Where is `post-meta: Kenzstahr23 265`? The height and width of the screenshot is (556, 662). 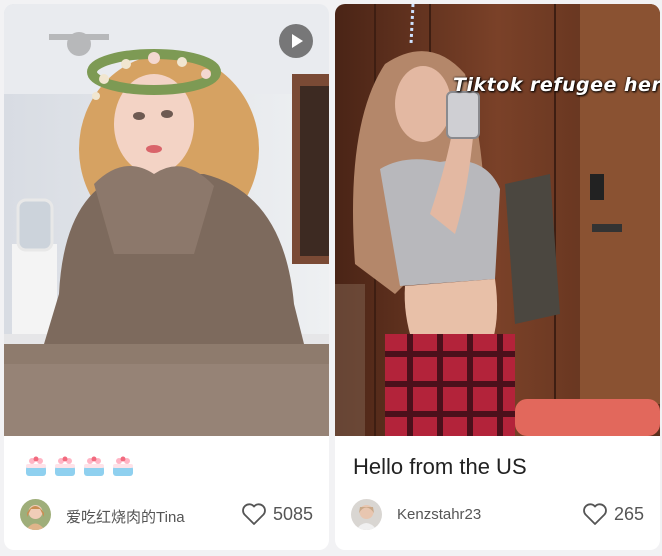 post-meta: Kenzstahr23 265 is located at coordinates (497, 514).